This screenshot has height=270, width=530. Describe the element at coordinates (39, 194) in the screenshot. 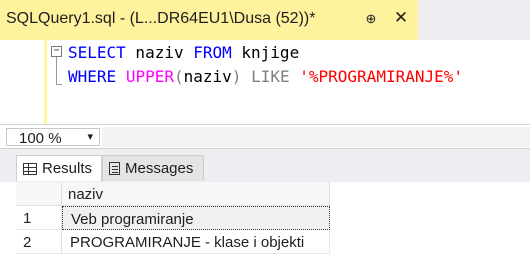

I see `row-header-corner` at that location.